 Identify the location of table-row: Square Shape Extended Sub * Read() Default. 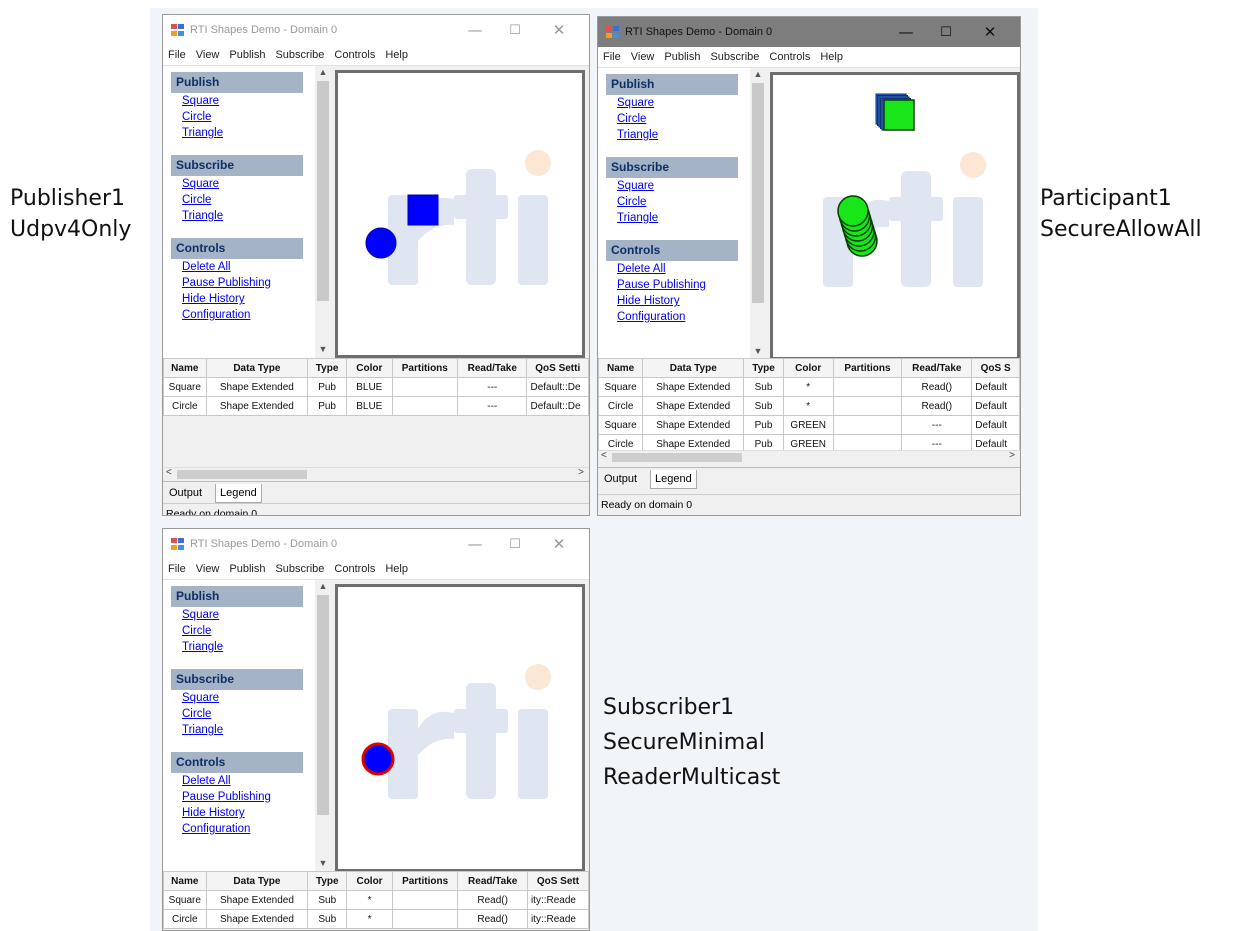
(809, 387).